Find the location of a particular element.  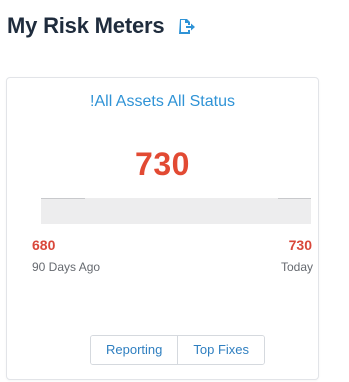

card-actions: Reporting Top Fixes is located at coordinates (178, 350).